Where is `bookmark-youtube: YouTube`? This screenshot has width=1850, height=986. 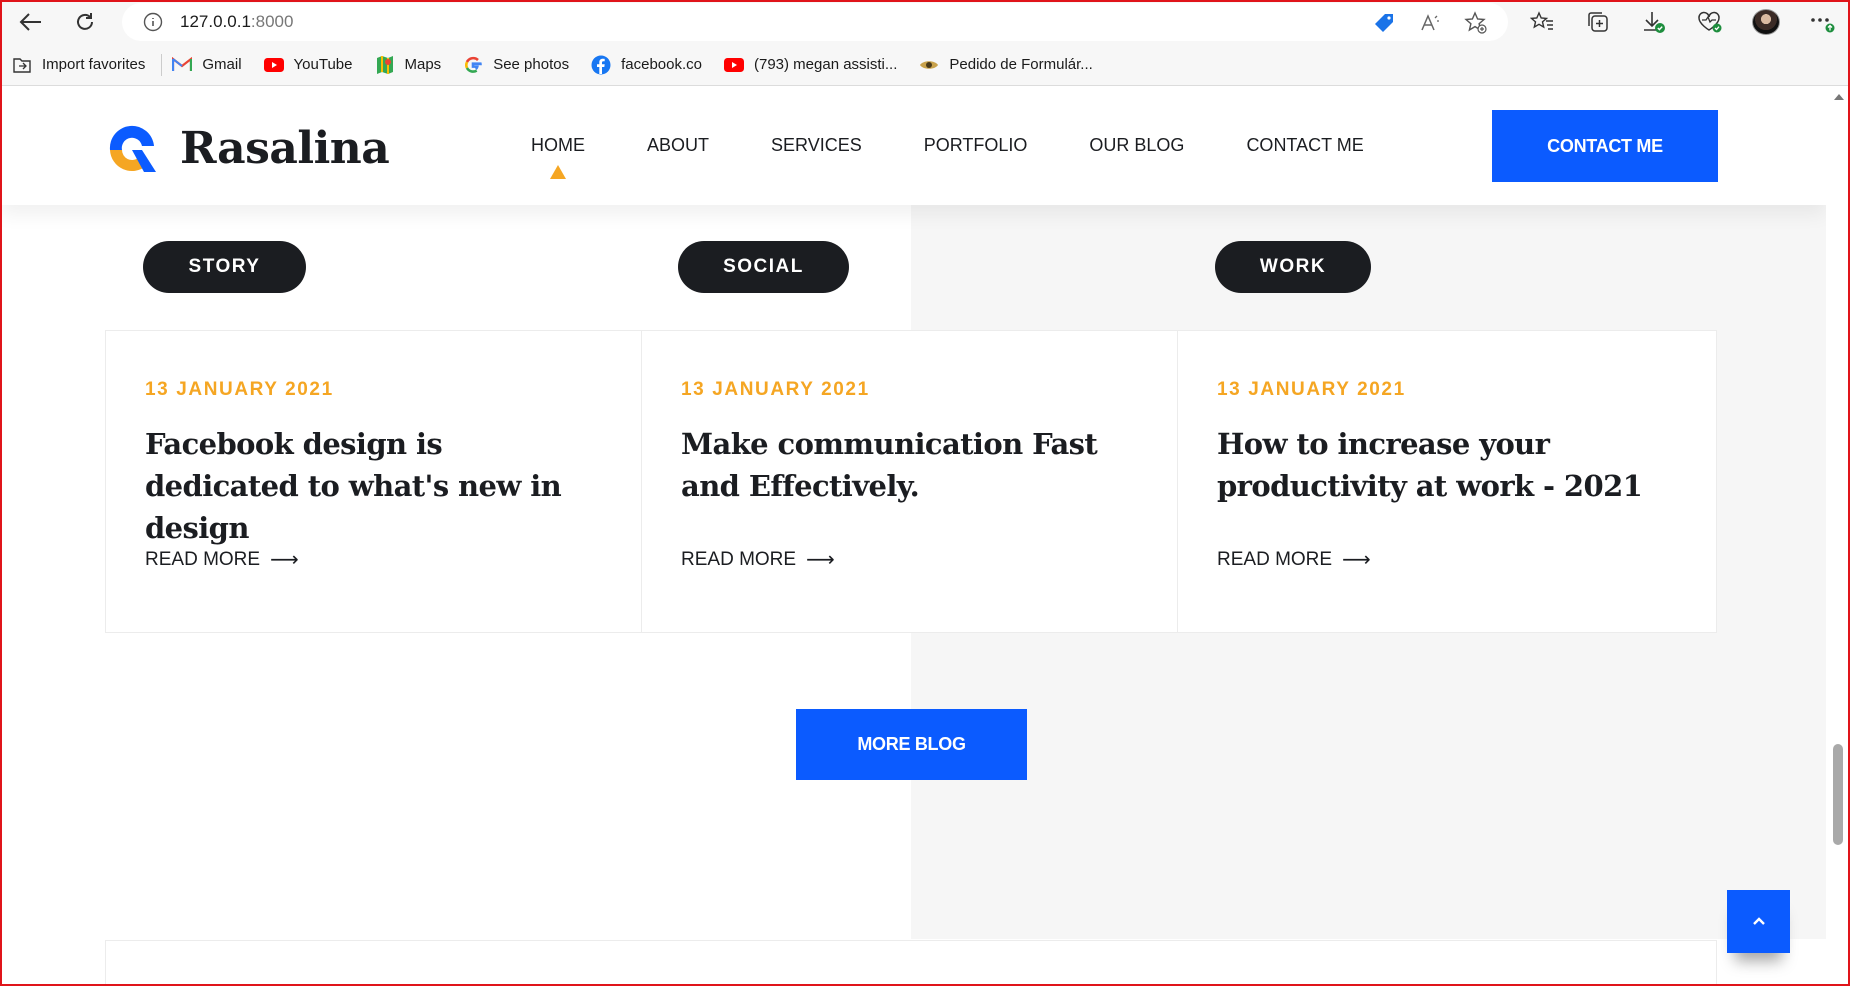
bookmark-youtube: YouTube is located at coordinates (308, 65).